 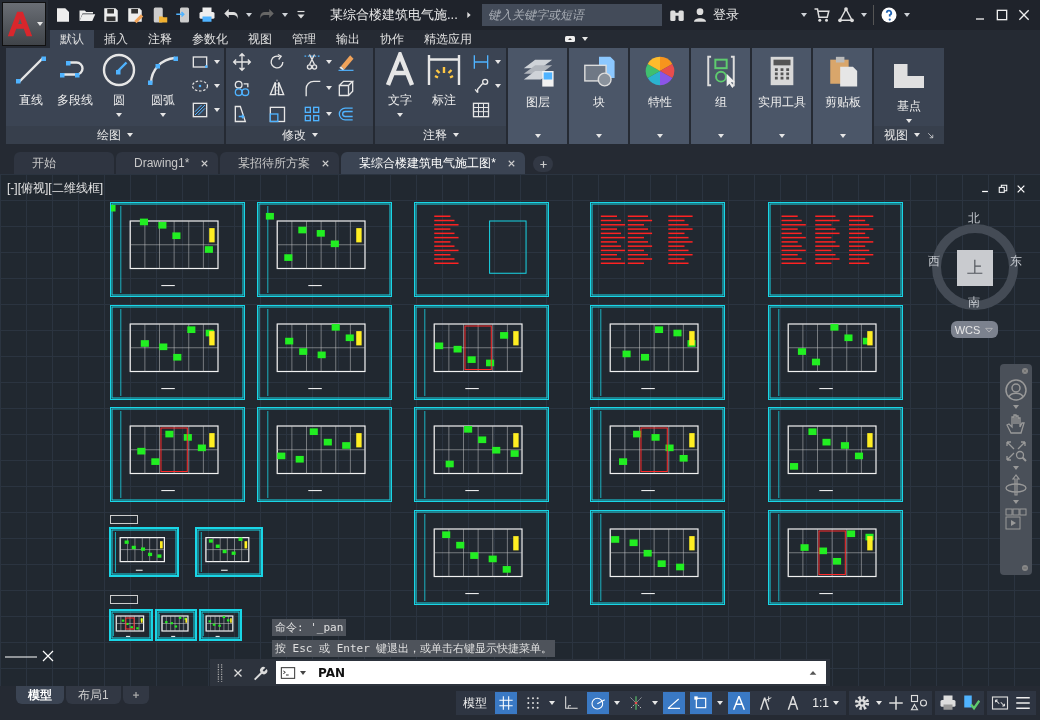 I want to click on copy-icon, so click(x=242, y=88).